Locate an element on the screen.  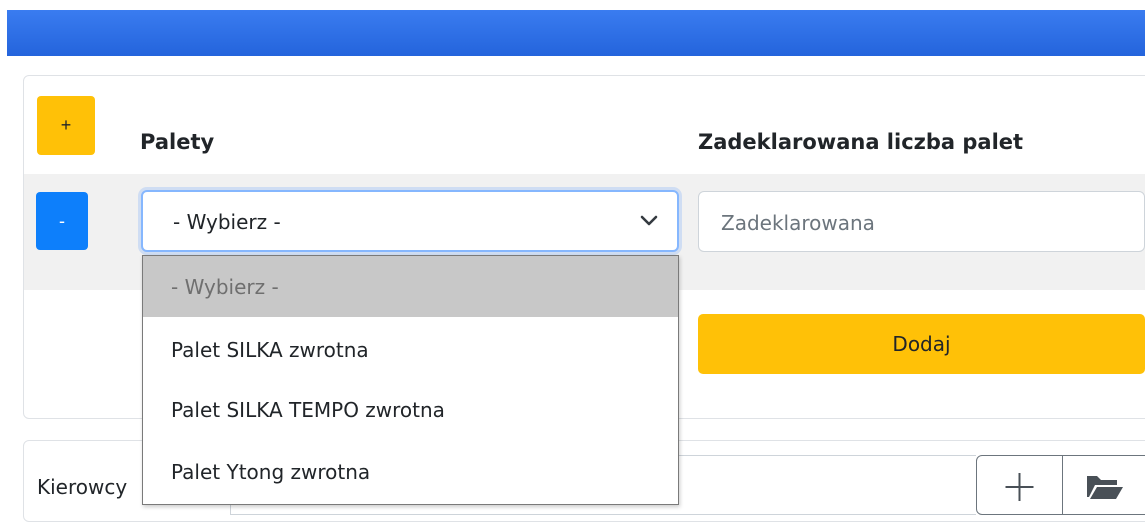
dropdown-option: Palet SILKA zwrotna is located at coordinates (410, 349).